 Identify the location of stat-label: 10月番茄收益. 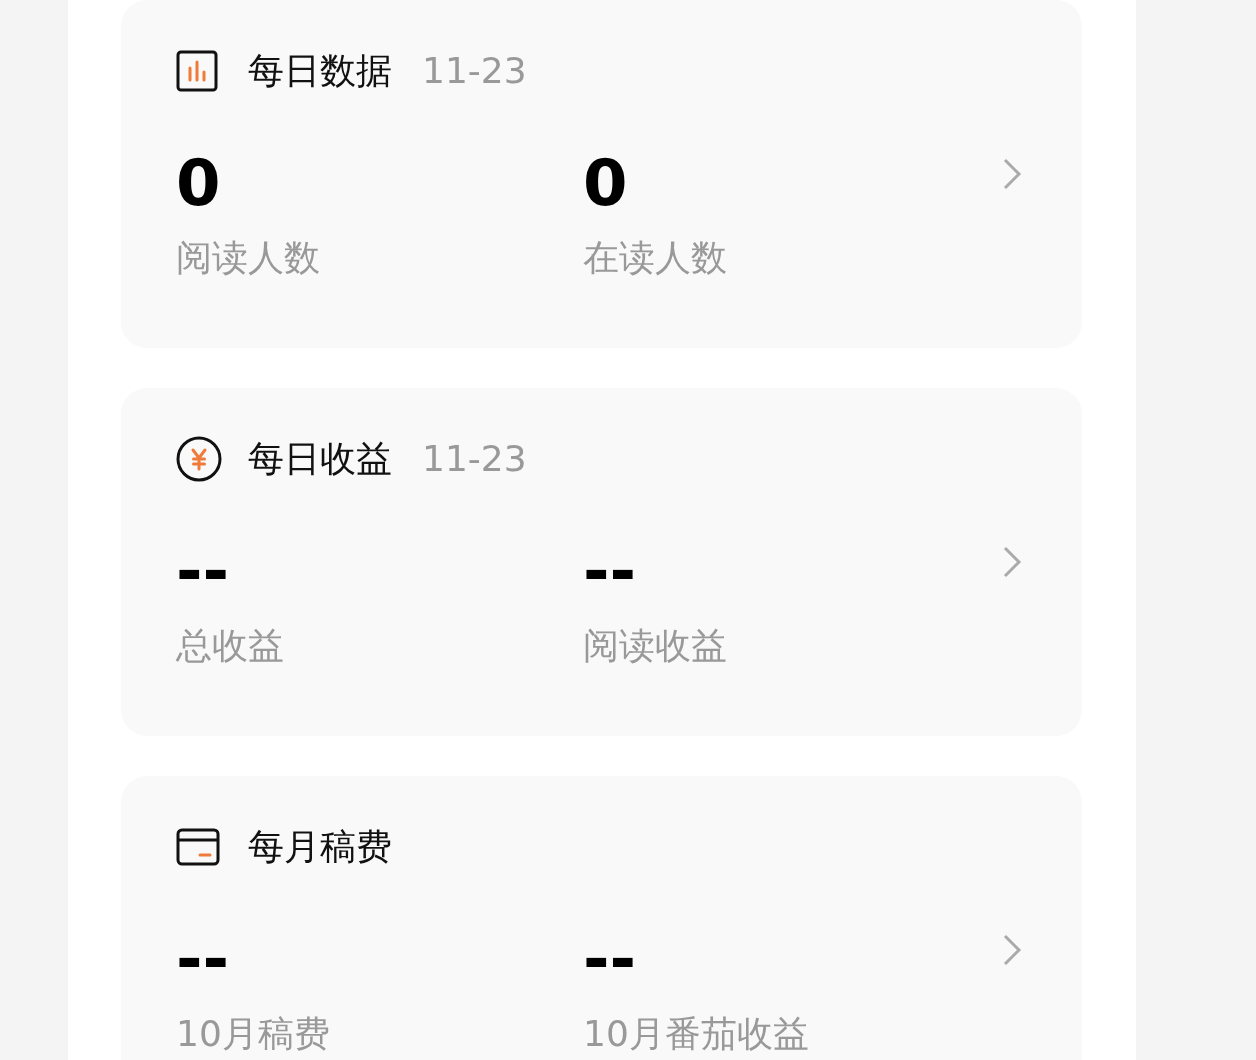
(696, 1034).